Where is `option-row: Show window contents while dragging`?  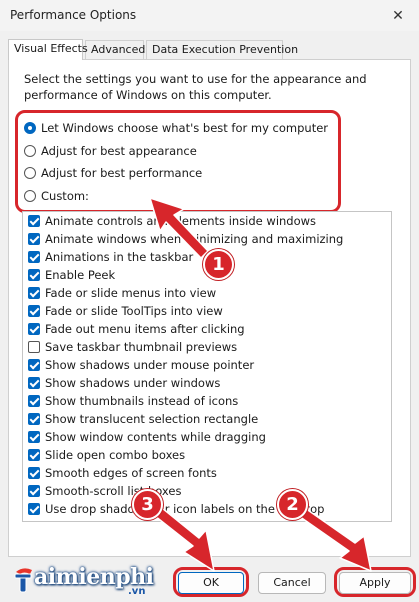
option-row: Show window contents while dragging is located at coordinates (147, 437).